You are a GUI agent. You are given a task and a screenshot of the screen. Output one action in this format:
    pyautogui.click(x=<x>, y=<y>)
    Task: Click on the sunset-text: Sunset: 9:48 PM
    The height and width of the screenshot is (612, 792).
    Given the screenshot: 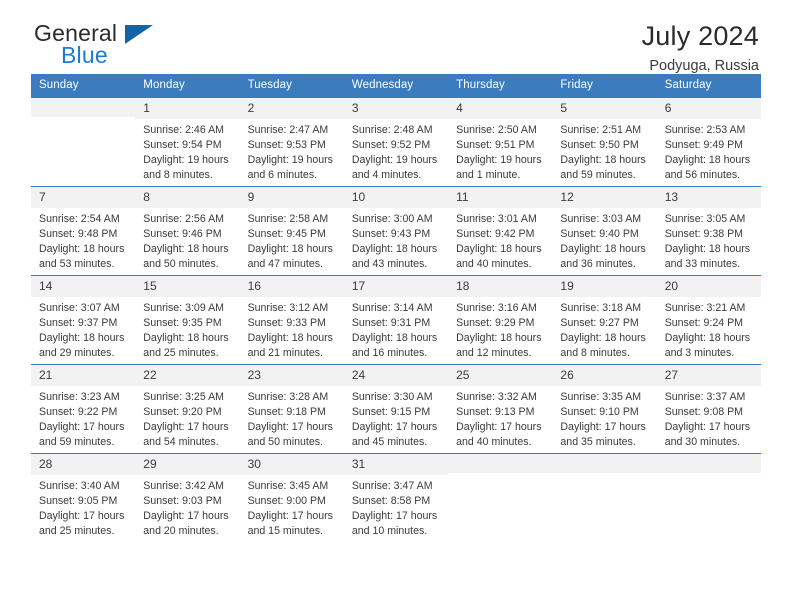 What is the action you would take?
    pyautogui.click(x=78, y=234)
    